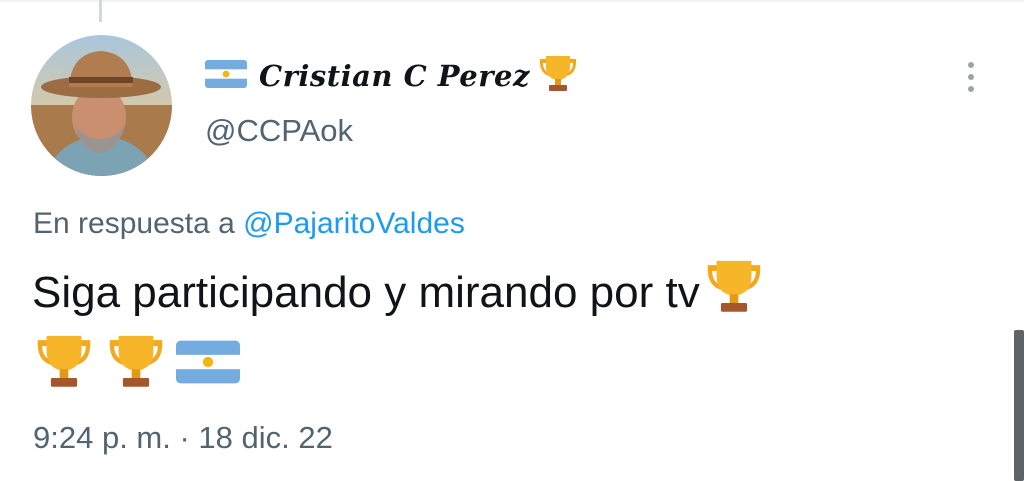 The image size is (1024, 481). I want to click on tweet-timestamp: 9:24 p. m. · 18 dic. 22, so click(183, 438).